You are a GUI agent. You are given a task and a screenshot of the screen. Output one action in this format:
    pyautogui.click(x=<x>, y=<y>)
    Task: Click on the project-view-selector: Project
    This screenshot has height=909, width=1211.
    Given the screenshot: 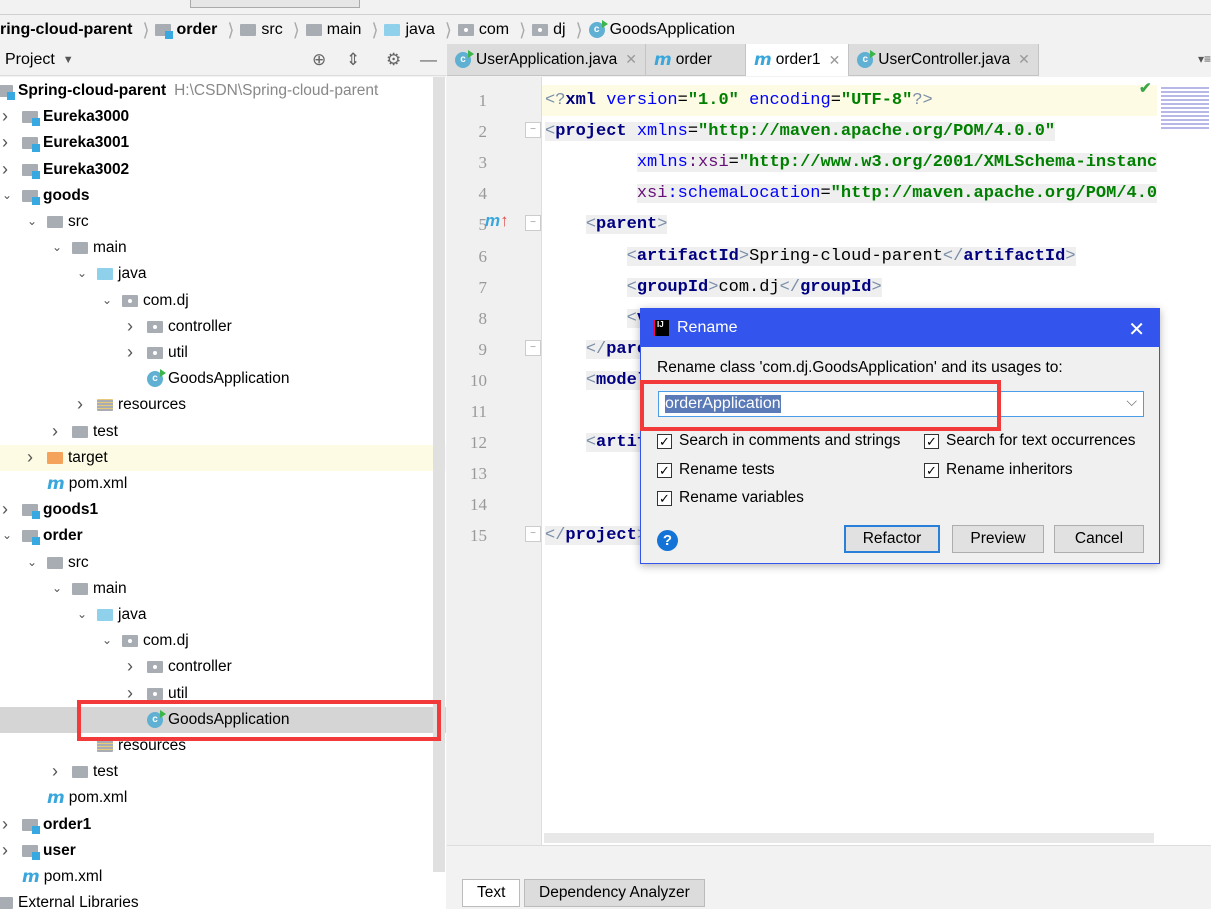 What is the action you would take?
    pyautogui.click(x=30, y=60)
    